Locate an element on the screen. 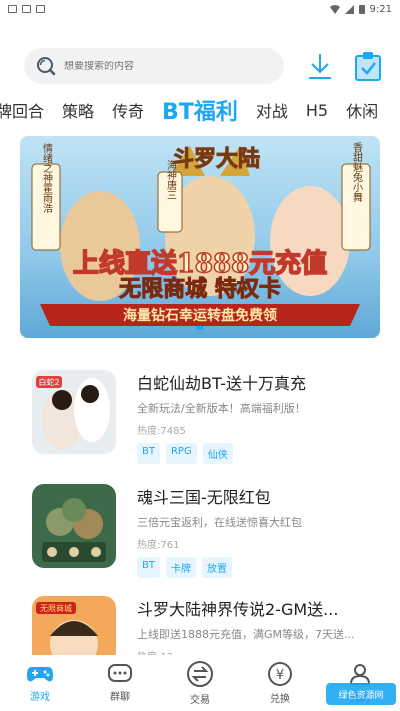  game-thumbnail: 白蛇2 is located at coordinates (74, 412).